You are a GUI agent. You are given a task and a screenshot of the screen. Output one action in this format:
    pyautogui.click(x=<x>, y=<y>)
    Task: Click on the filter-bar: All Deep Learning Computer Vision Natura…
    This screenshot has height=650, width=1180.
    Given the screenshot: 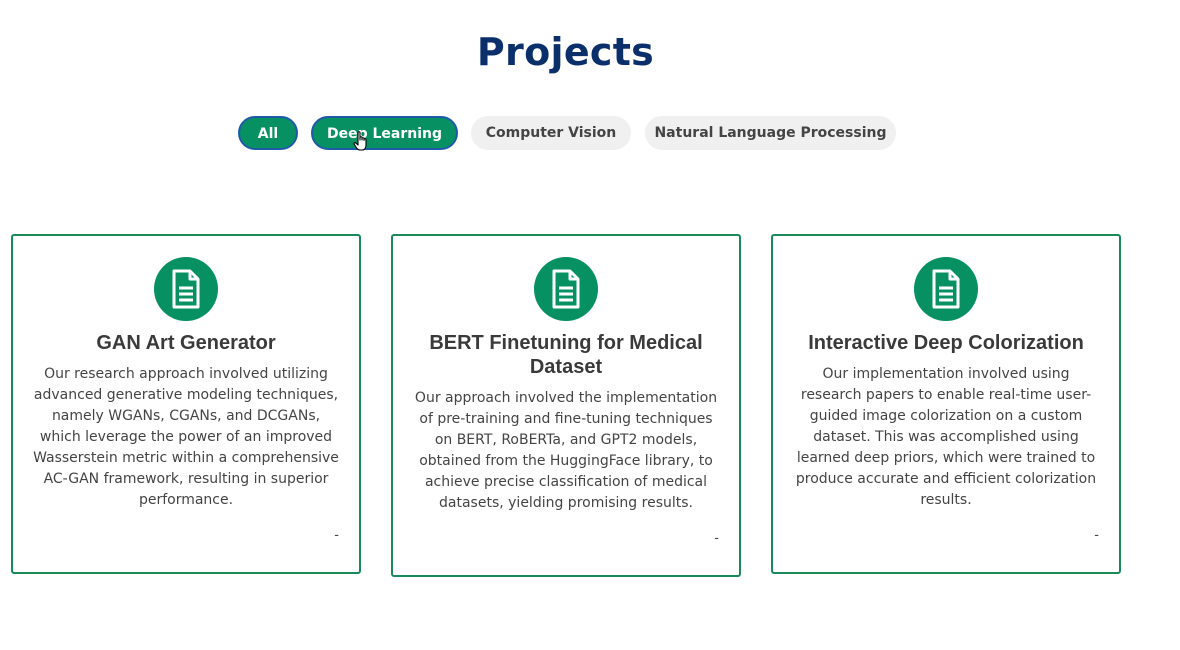 What is the action you would take?
    pyautogui.click(x=590, y=134)
    